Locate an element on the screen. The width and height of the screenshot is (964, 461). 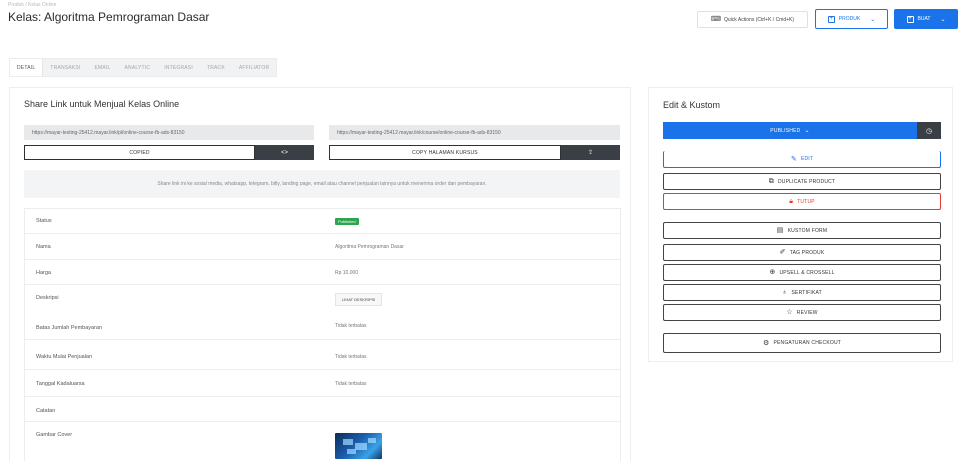
sertifikat-label: SERTIFIKAT is located at coordinates (806, 292).